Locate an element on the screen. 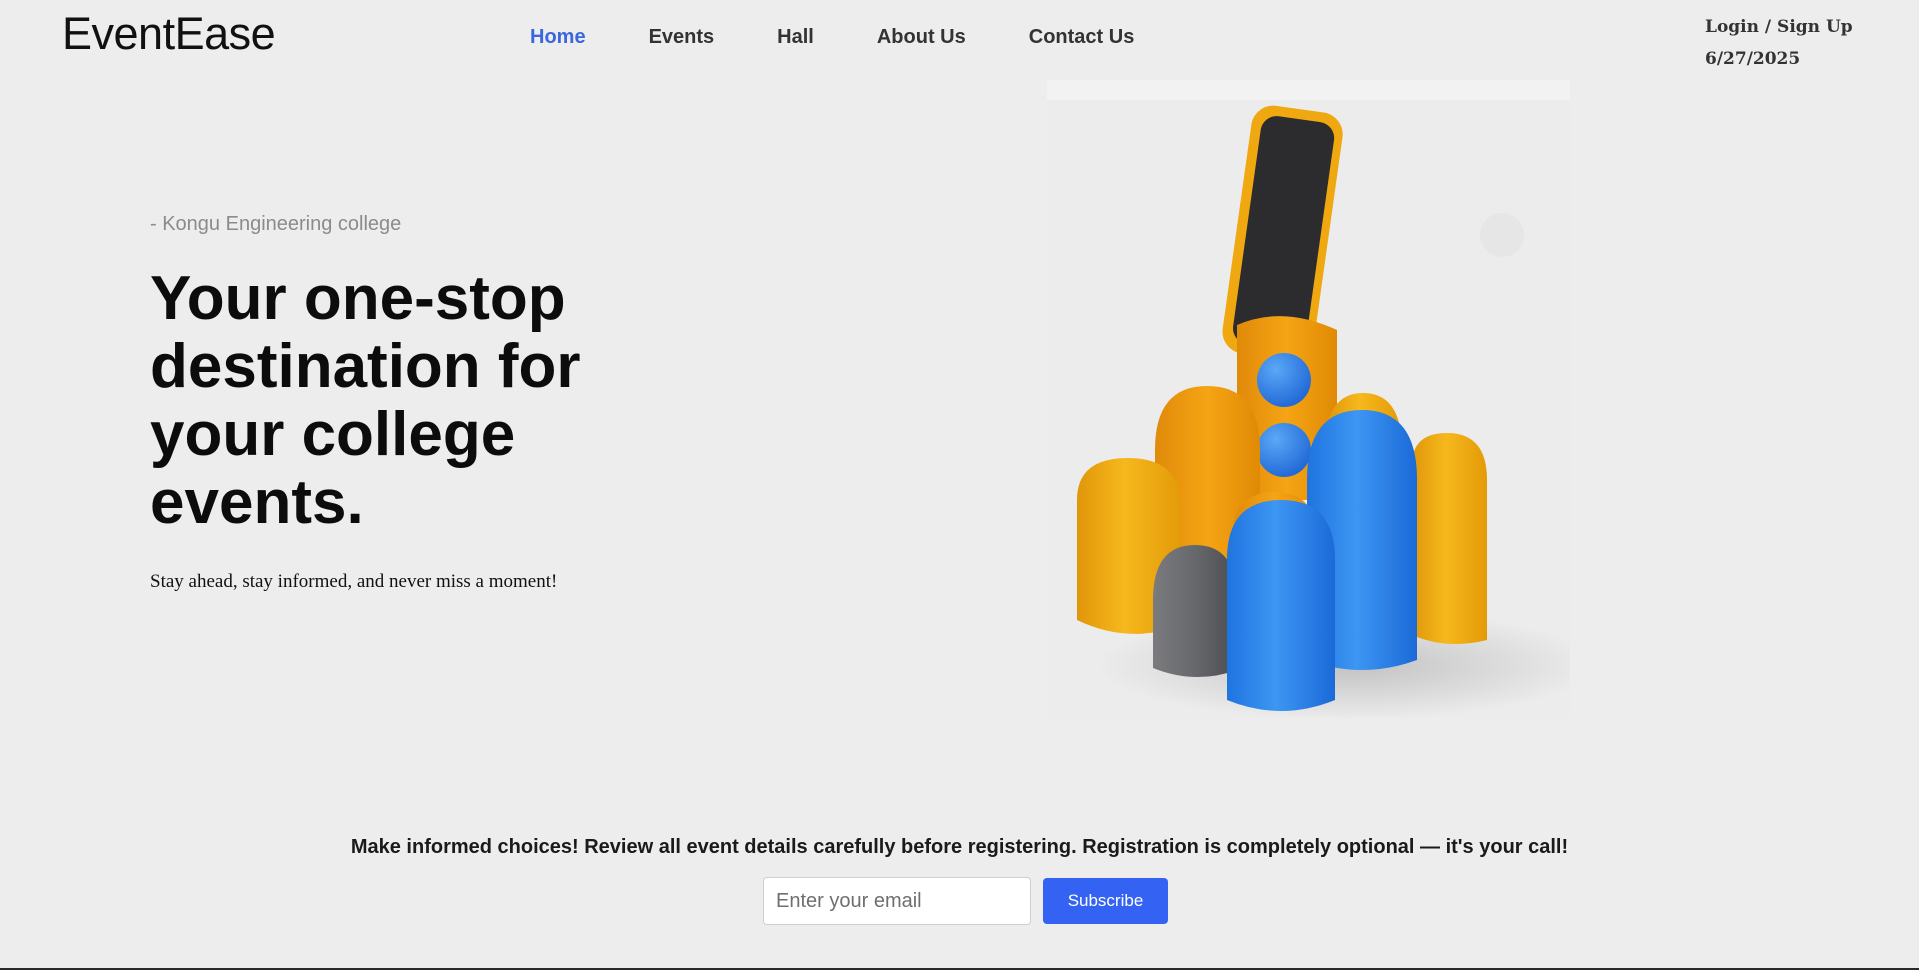 This screenshot has width=1919, height=970. nav-hall: Hall is located at coordinates (795, 37).